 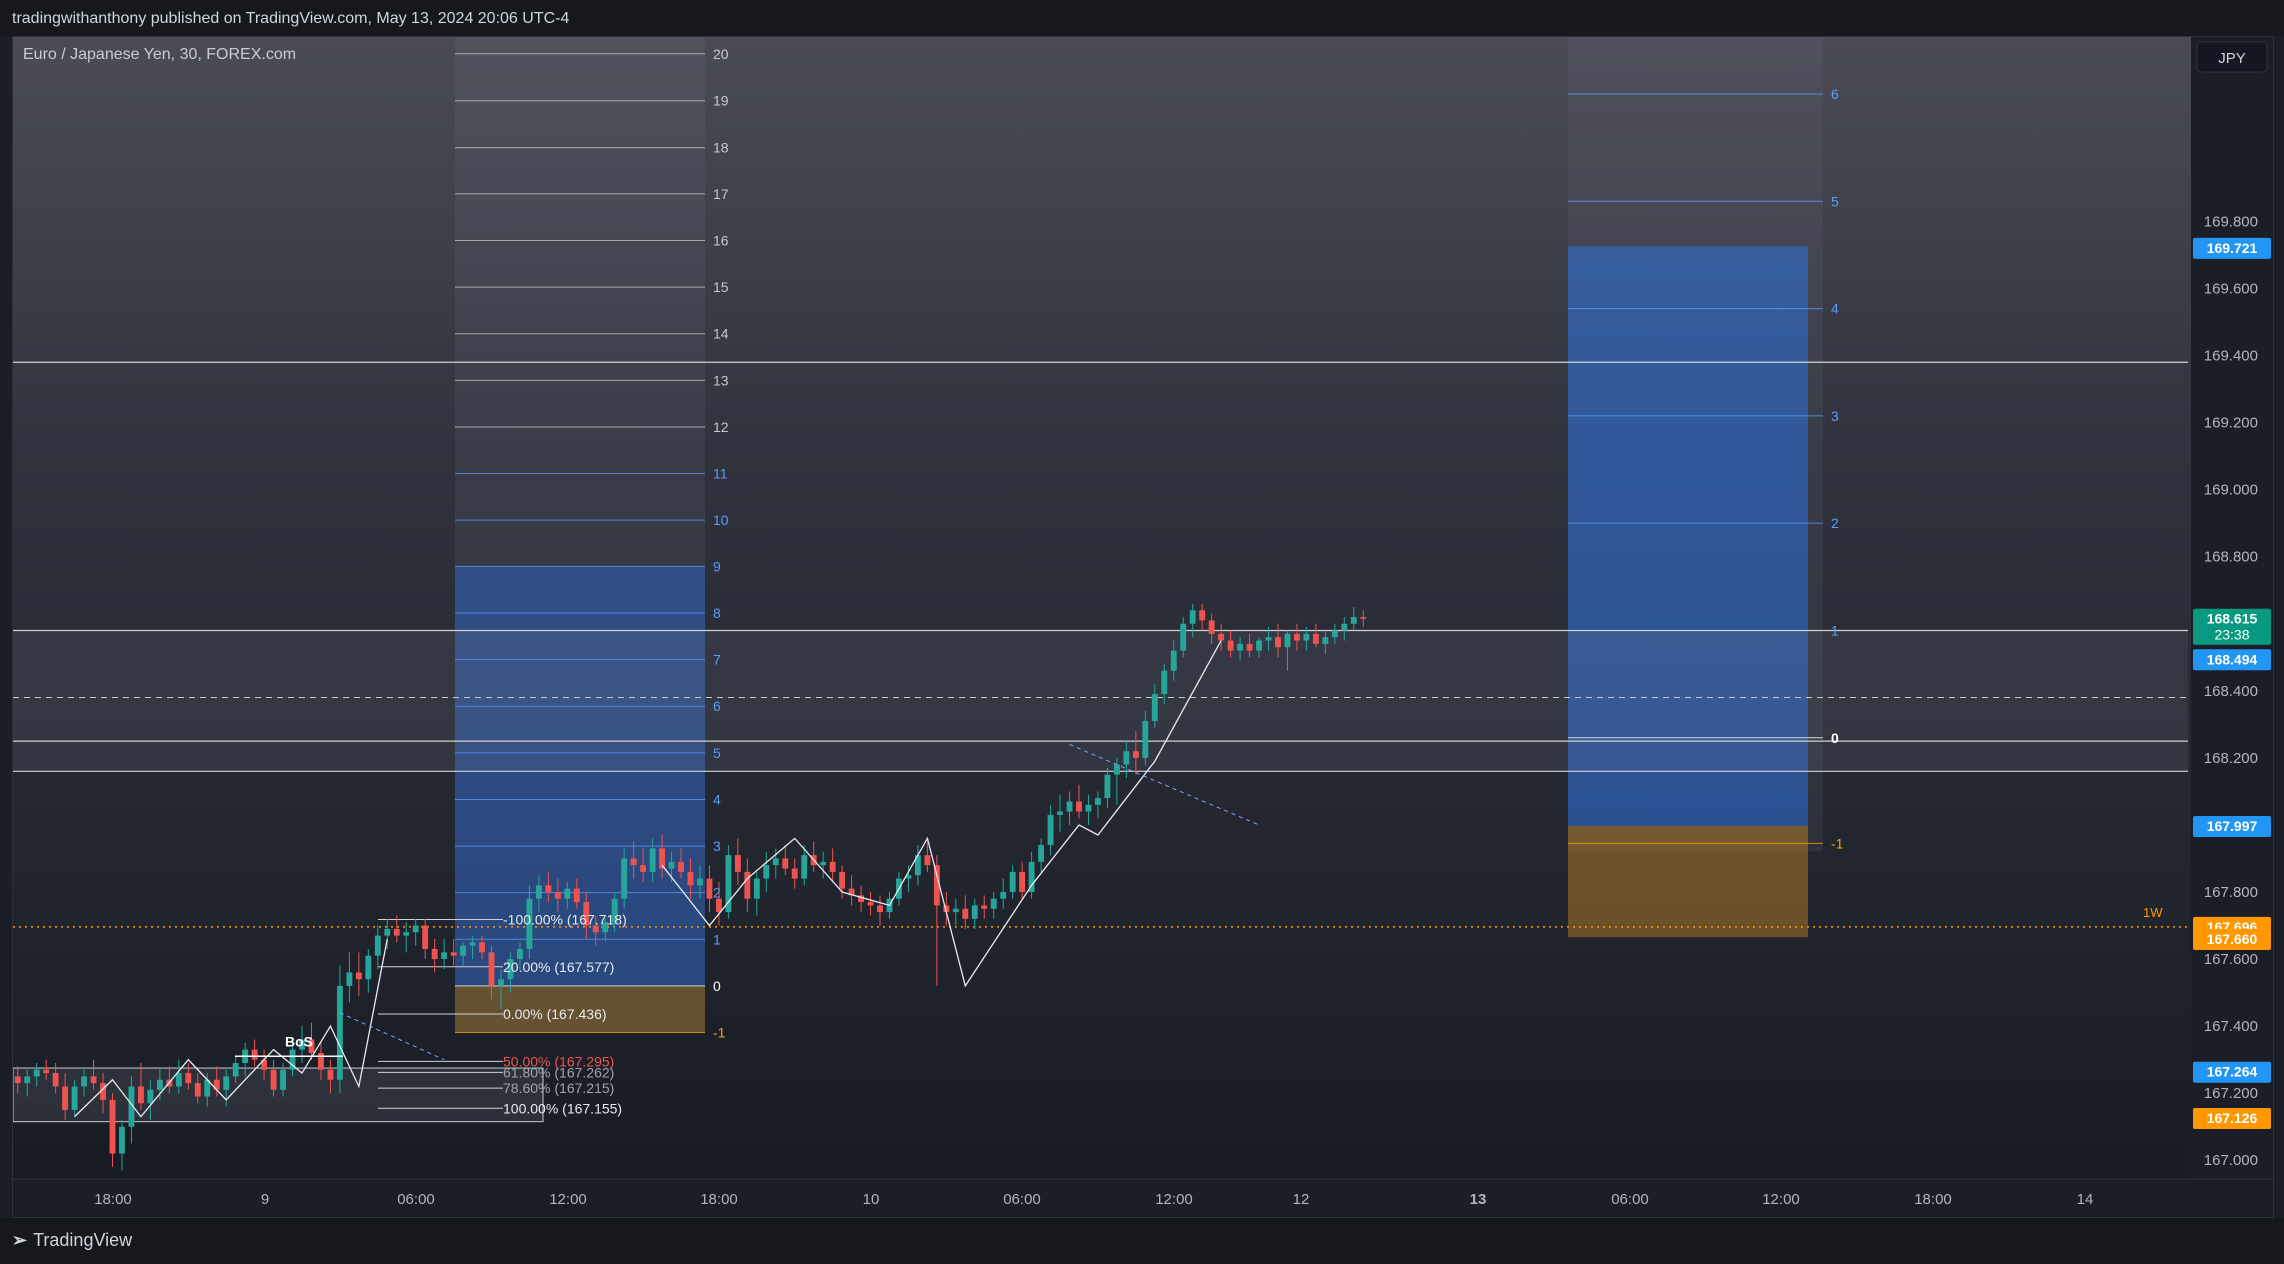 What do you see at coordinates (2232, 826) in the screenshot?
I see `price-badge-label: 167.997` at bounding box center [2232, 826].